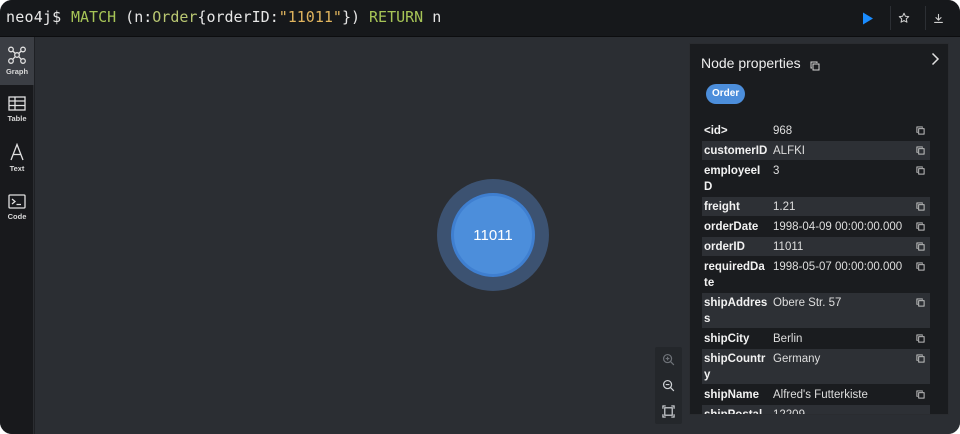 The width and height of the screenshot is (960, 434). Describe the element at coordinates (134, 17) in the screenshot. I see `query-node-open: (n:` at that location.